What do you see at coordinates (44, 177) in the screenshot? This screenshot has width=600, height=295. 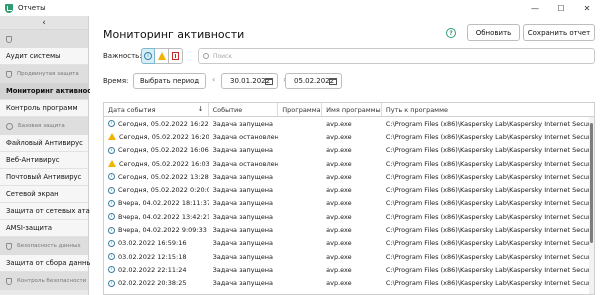 I see `sidebar-item-mail-av: Почтовый Антивирус` at bounding box center [44, 177].